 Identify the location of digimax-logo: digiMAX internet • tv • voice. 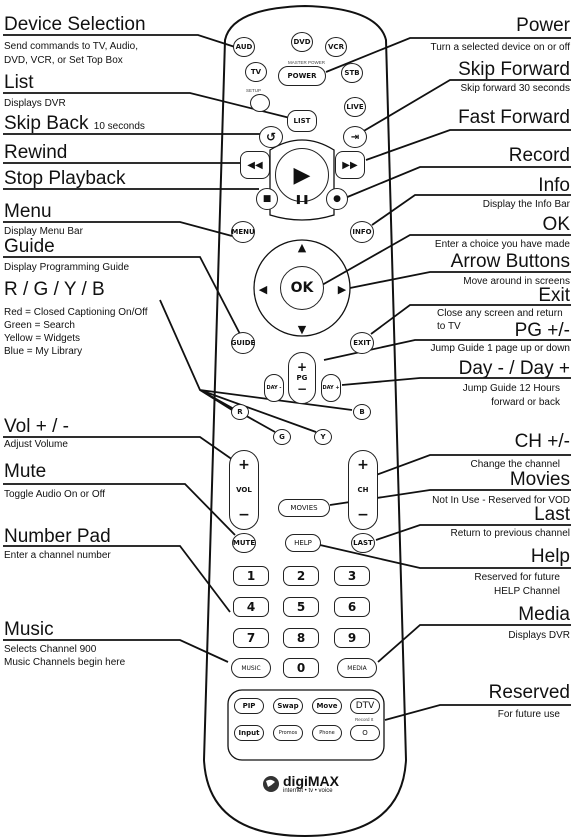
(300, 784).